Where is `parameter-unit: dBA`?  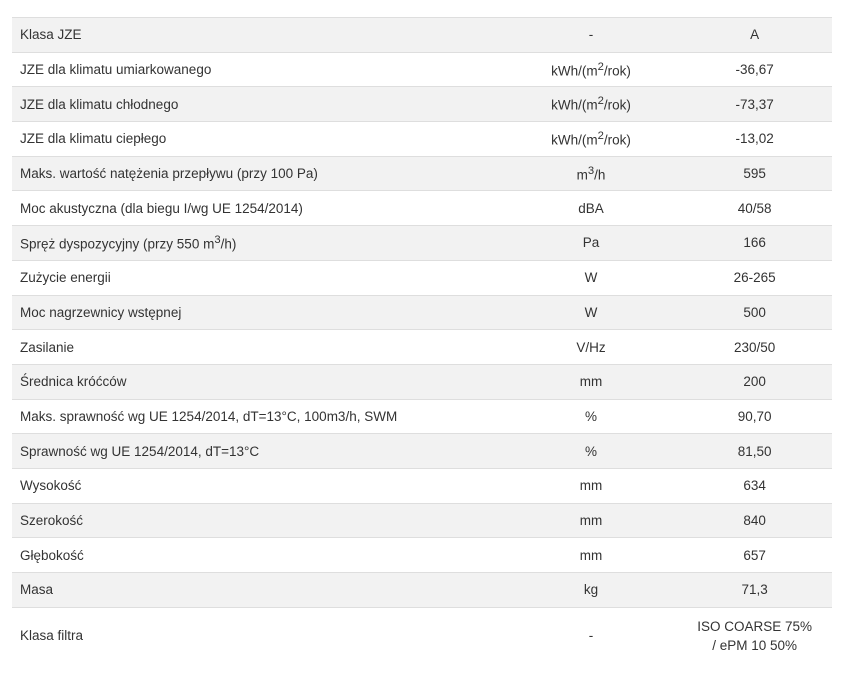 parameter-unit: dBA is located at coordinates (591, 208).